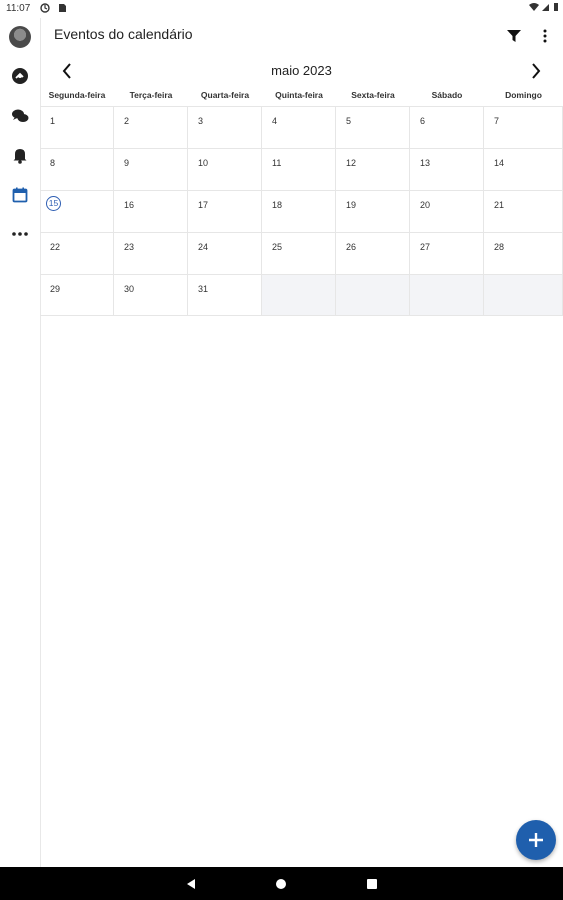  Describe the element at coordinates (129, 205) in the screenshot. I see `day-number: 16` at that location.